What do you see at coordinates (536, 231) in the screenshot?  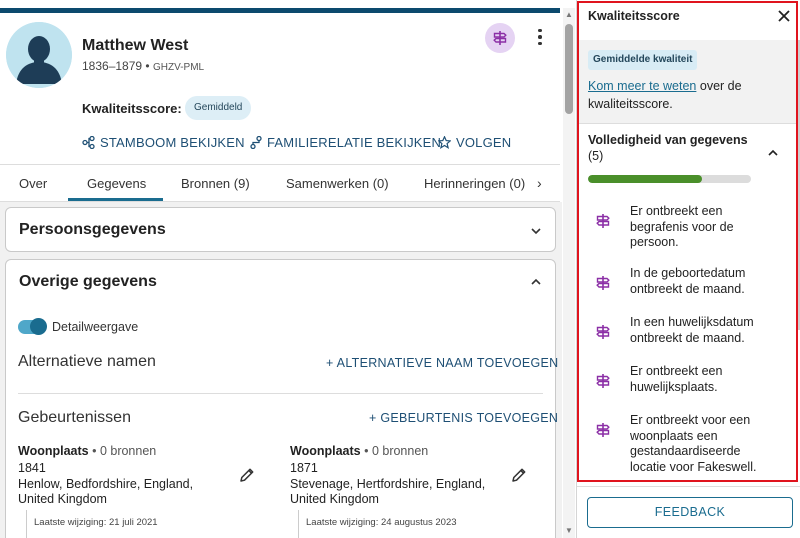 I see `chevron-down-icon` at bounding box center [536, 231].